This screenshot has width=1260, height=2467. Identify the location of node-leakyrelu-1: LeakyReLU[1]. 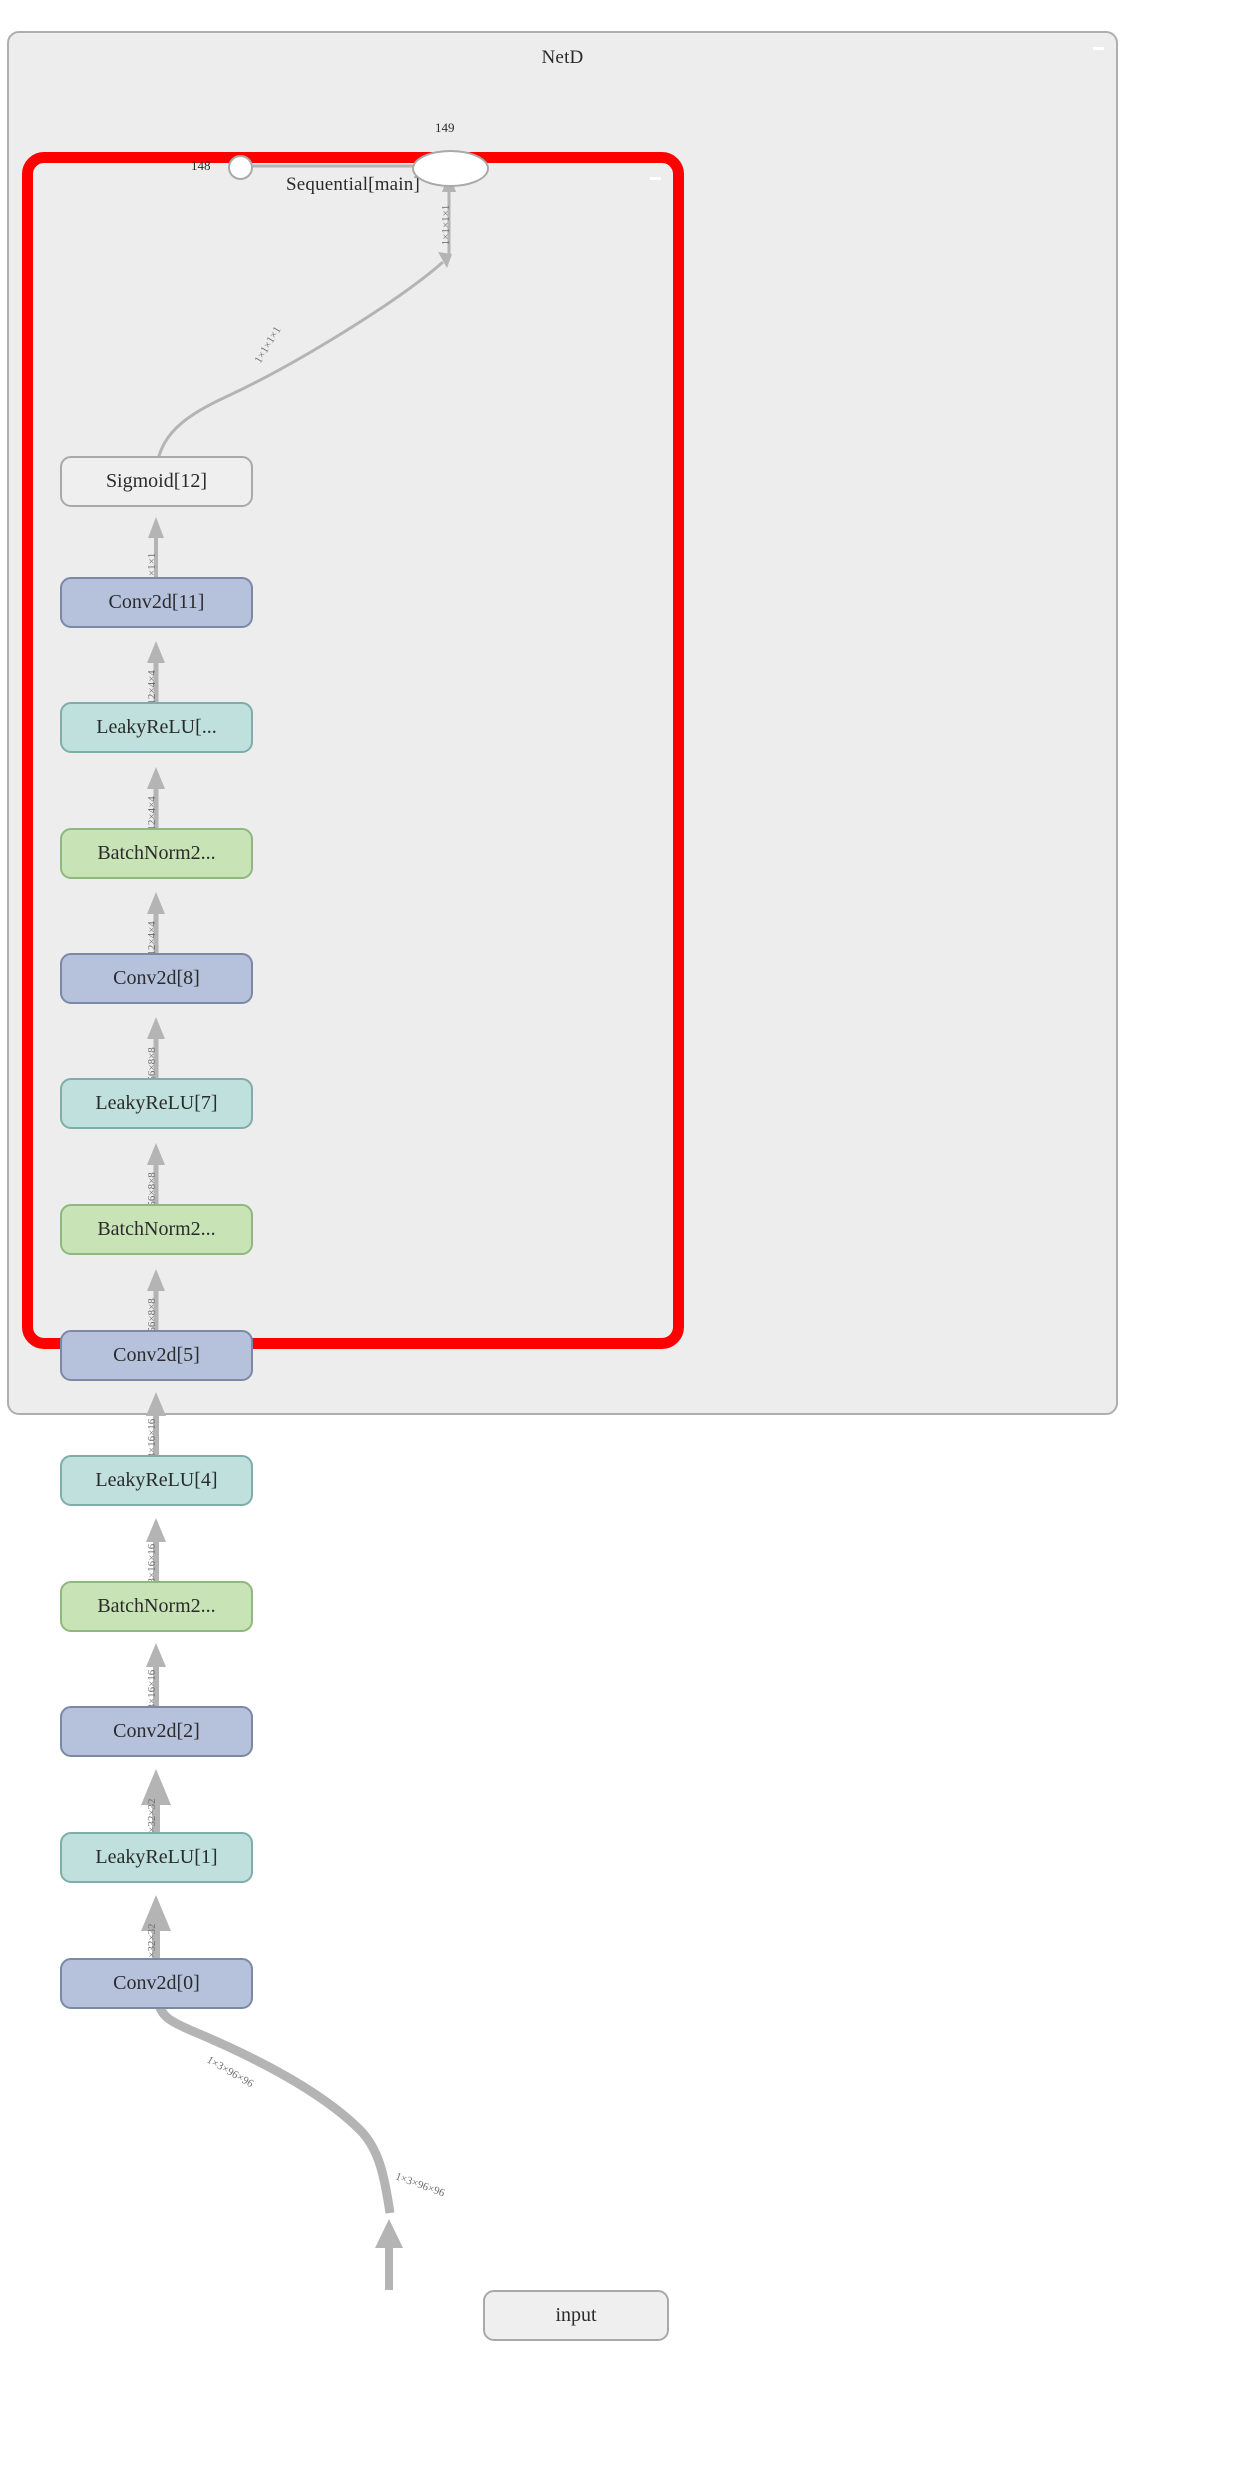
(156, 1857).